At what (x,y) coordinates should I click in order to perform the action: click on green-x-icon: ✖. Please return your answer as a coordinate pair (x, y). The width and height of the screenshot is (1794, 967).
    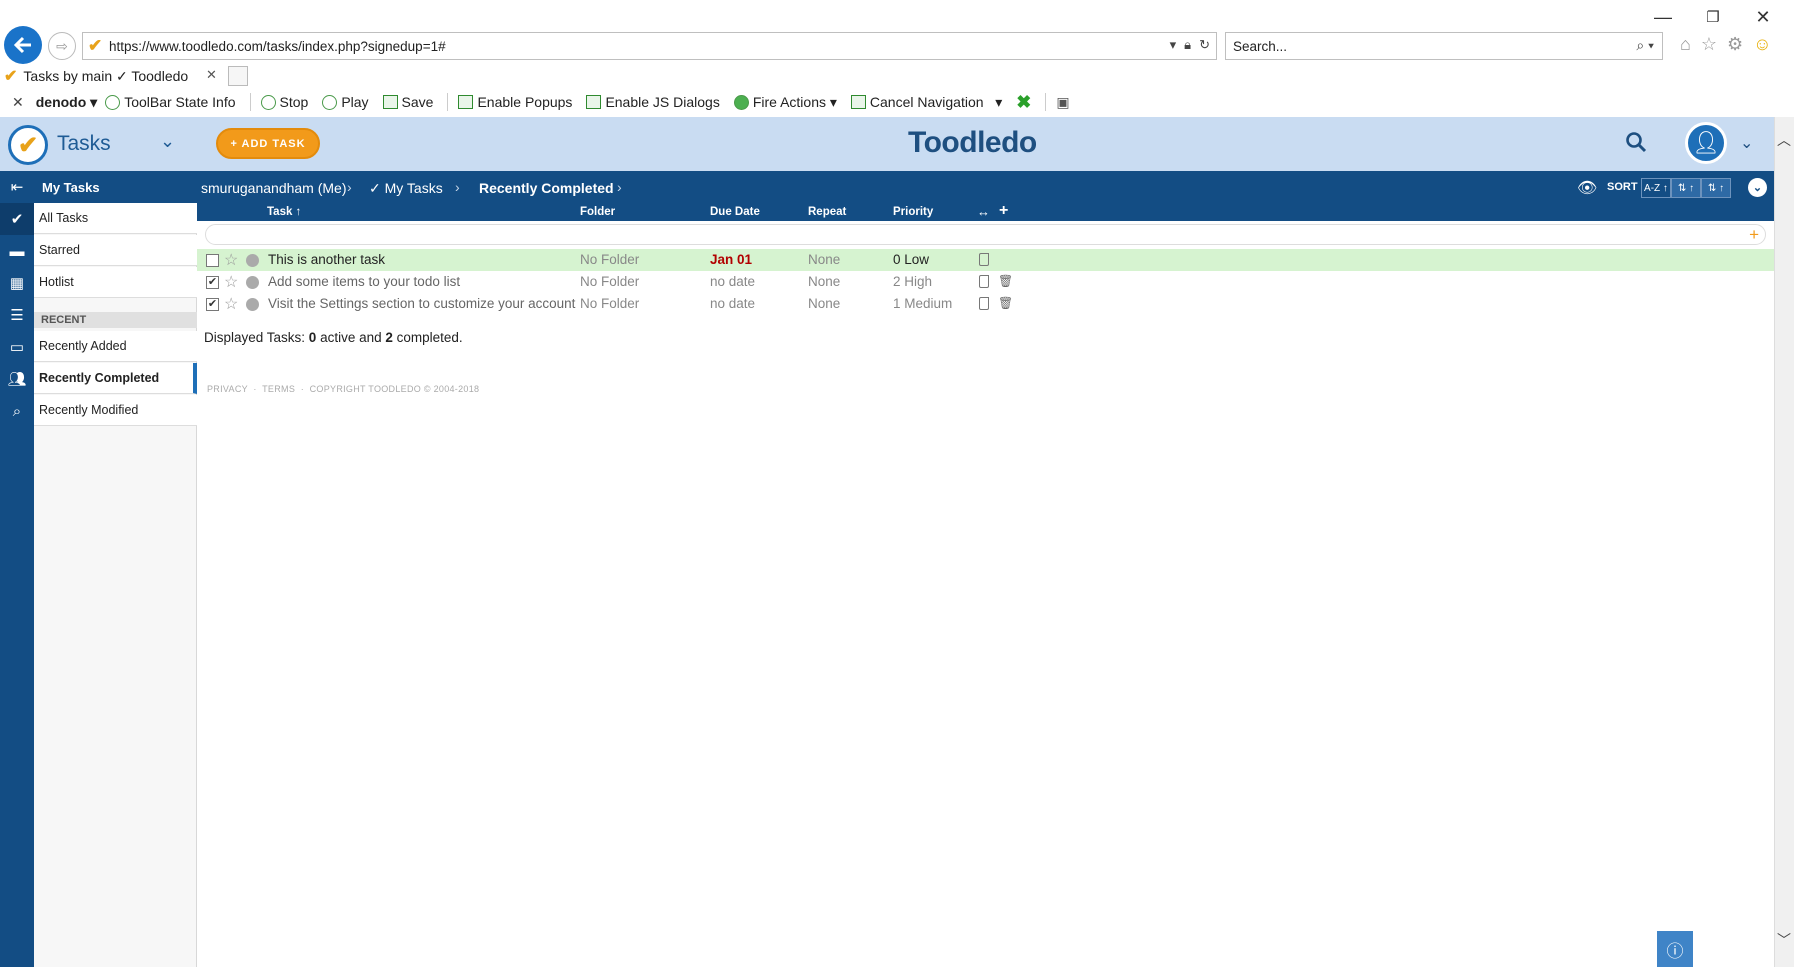
    Looking at the image, I should click on (1023, 102).